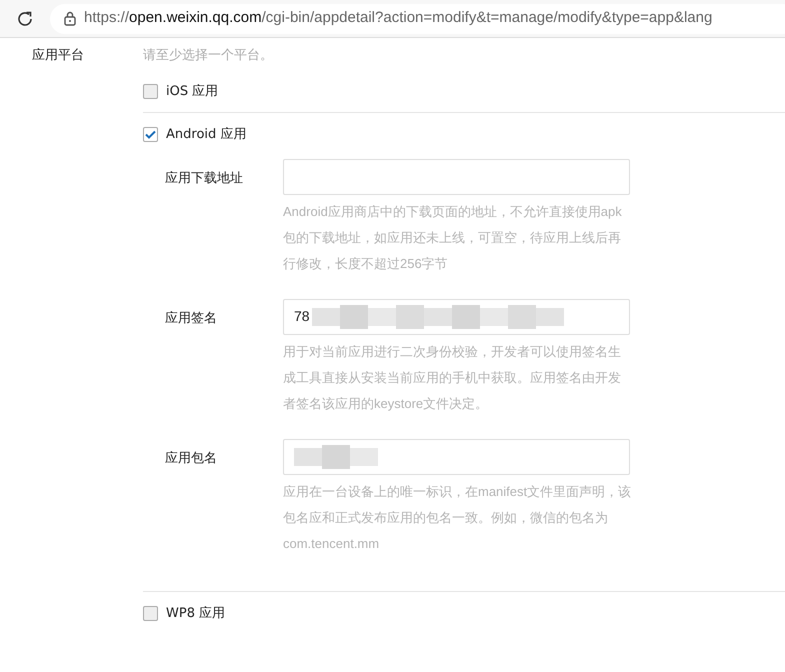 The height and width of the screenshot is (672, 785). Describe the element at coordinates (58, 56) in the screenshot. I see `field-label: 应用平台` at that location.